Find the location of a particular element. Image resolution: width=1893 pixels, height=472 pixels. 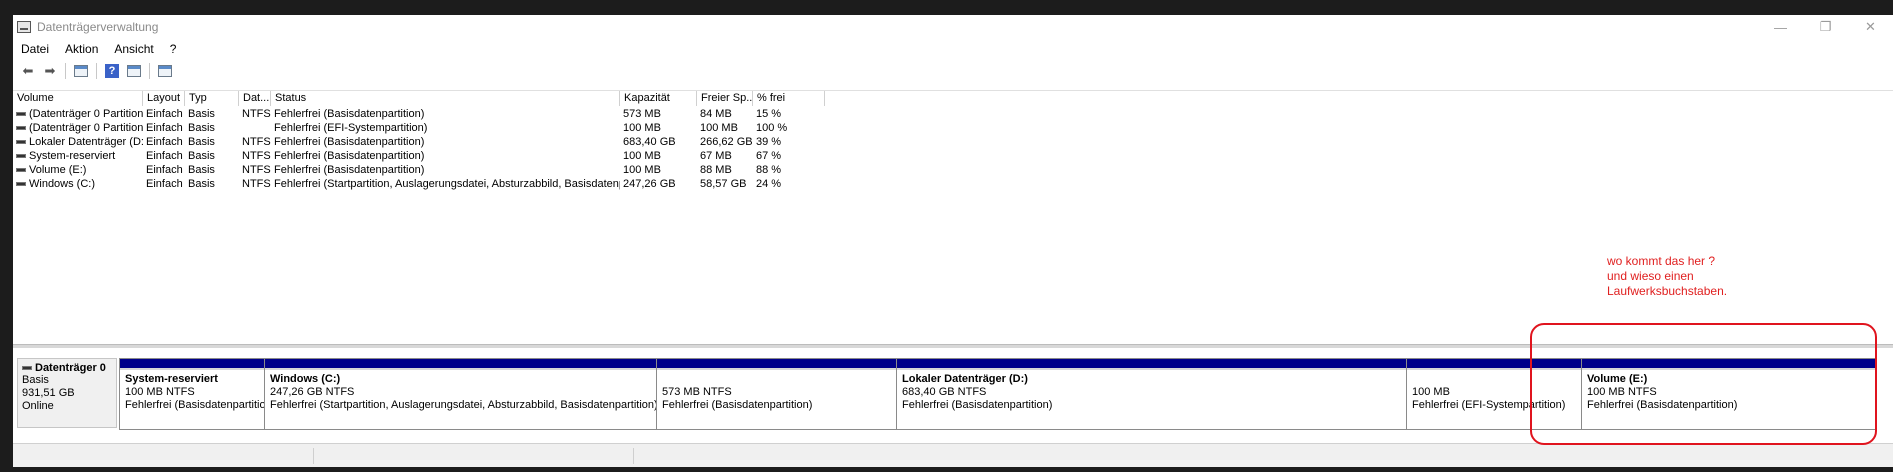

cell-freier-speicher: 100 MB is located at coordinates (719, 128).